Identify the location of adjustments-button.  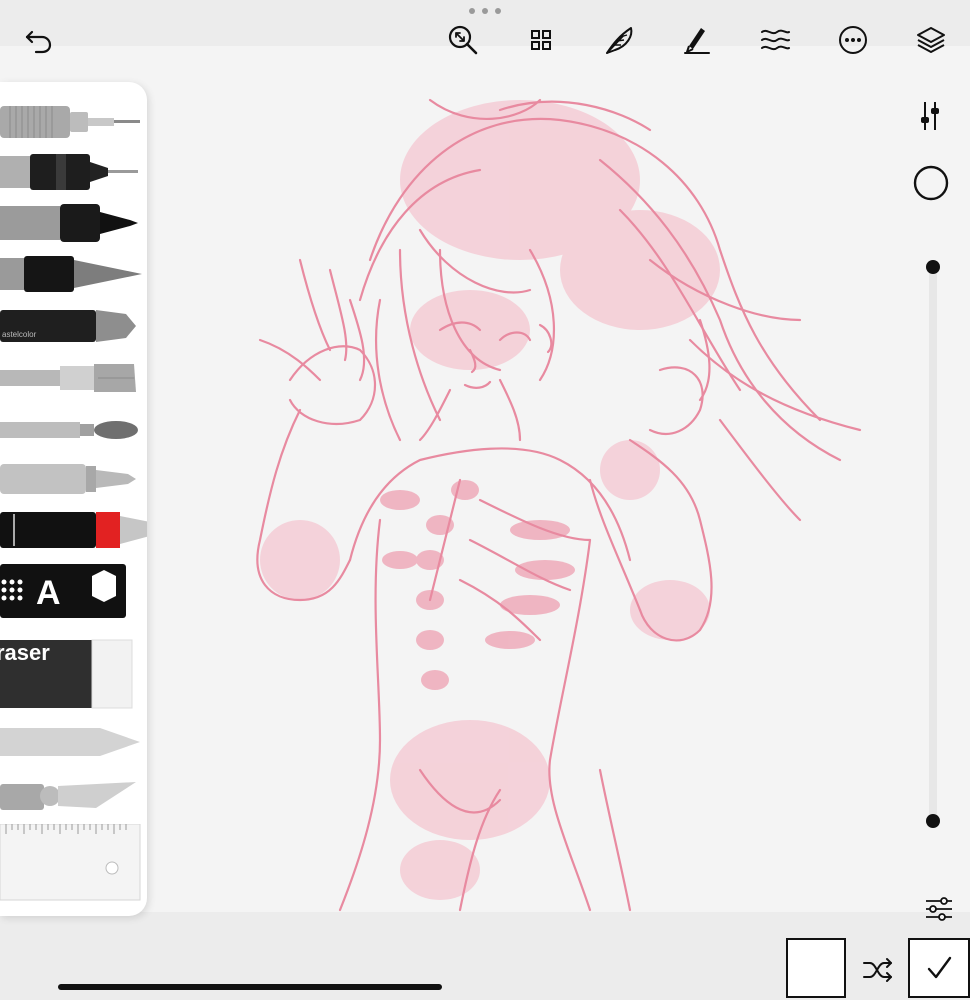
(939, 909).